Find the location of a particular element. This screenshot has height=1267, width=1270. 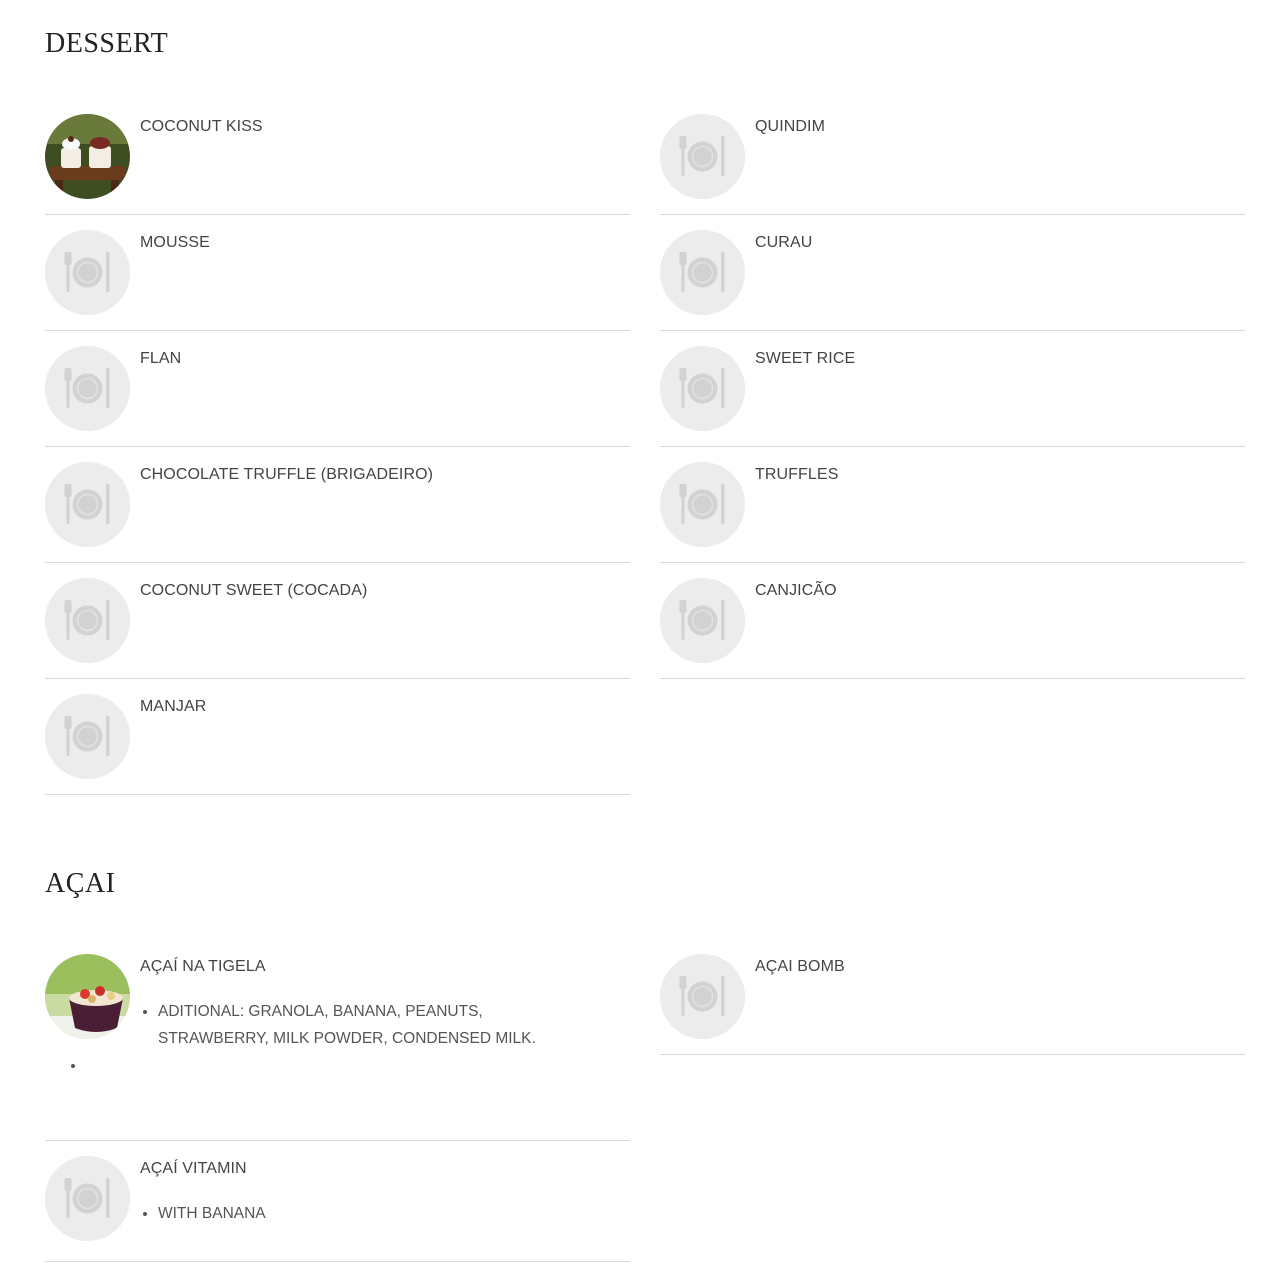

menu-item-coconut-sweet: COCONUT SWEET (COCADA) is located at coordinates (337, 628).